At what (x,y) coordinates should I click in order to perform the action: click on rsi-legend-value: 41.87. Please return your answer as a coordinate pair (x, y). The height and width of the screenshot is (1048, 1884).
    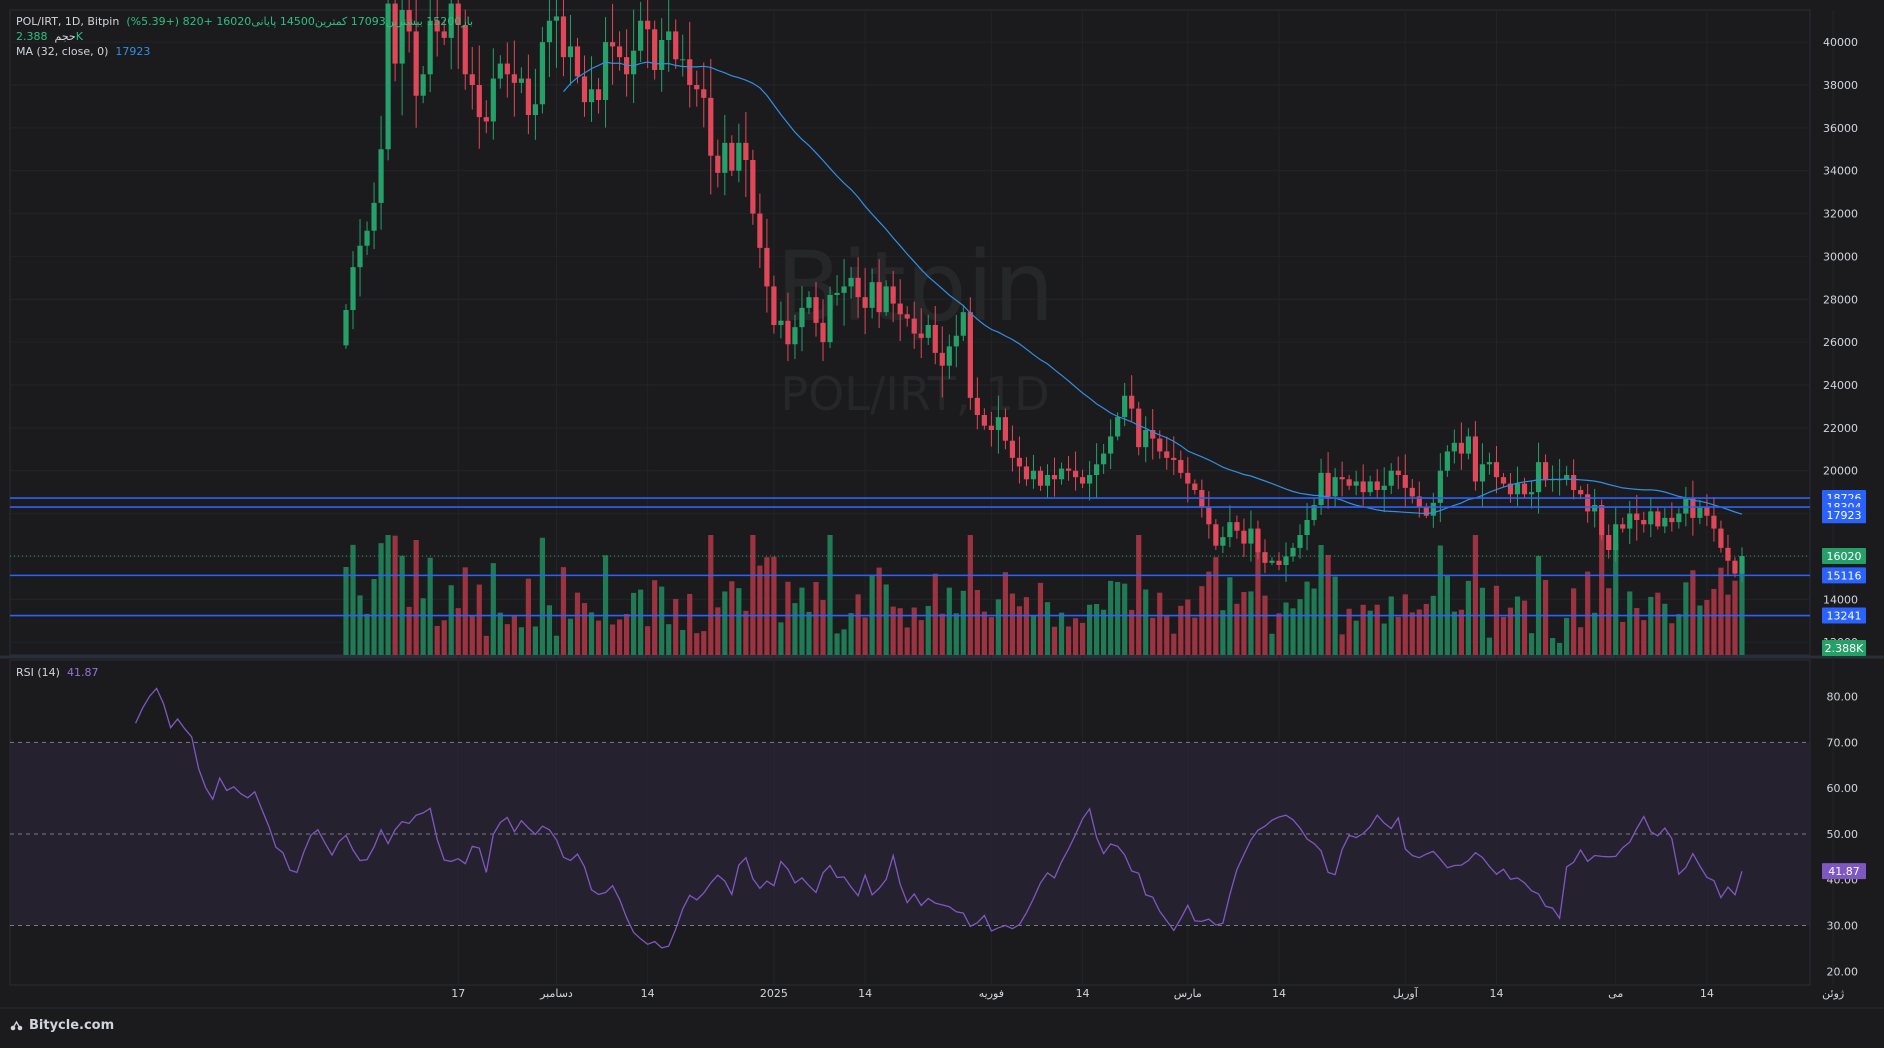
    Looking at the image, I should click on (82, 672).